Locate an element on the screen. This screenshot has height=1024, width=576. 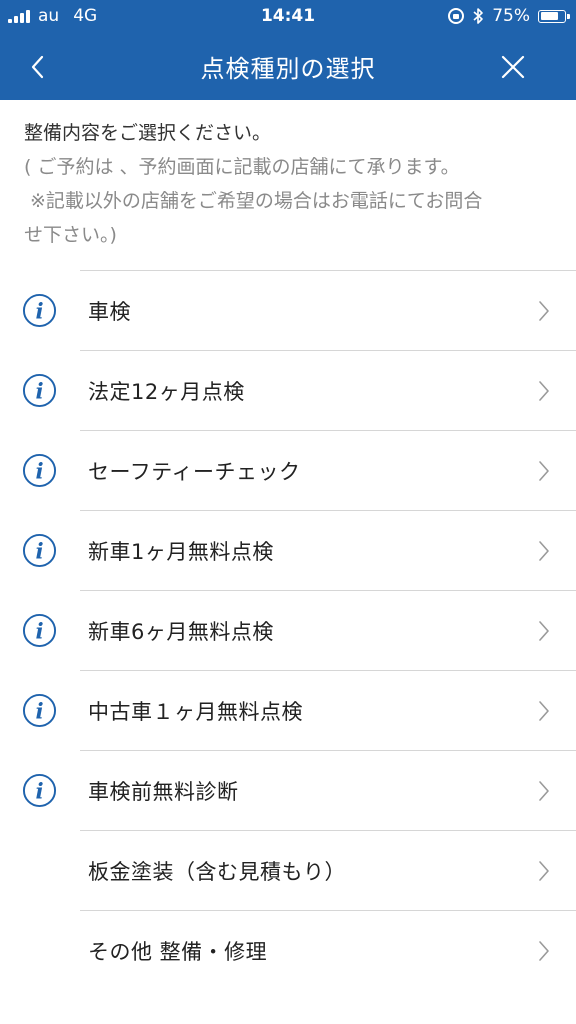
list-item: i 中古車１ヶ月無料点検 is located at coordinates (288, 710).